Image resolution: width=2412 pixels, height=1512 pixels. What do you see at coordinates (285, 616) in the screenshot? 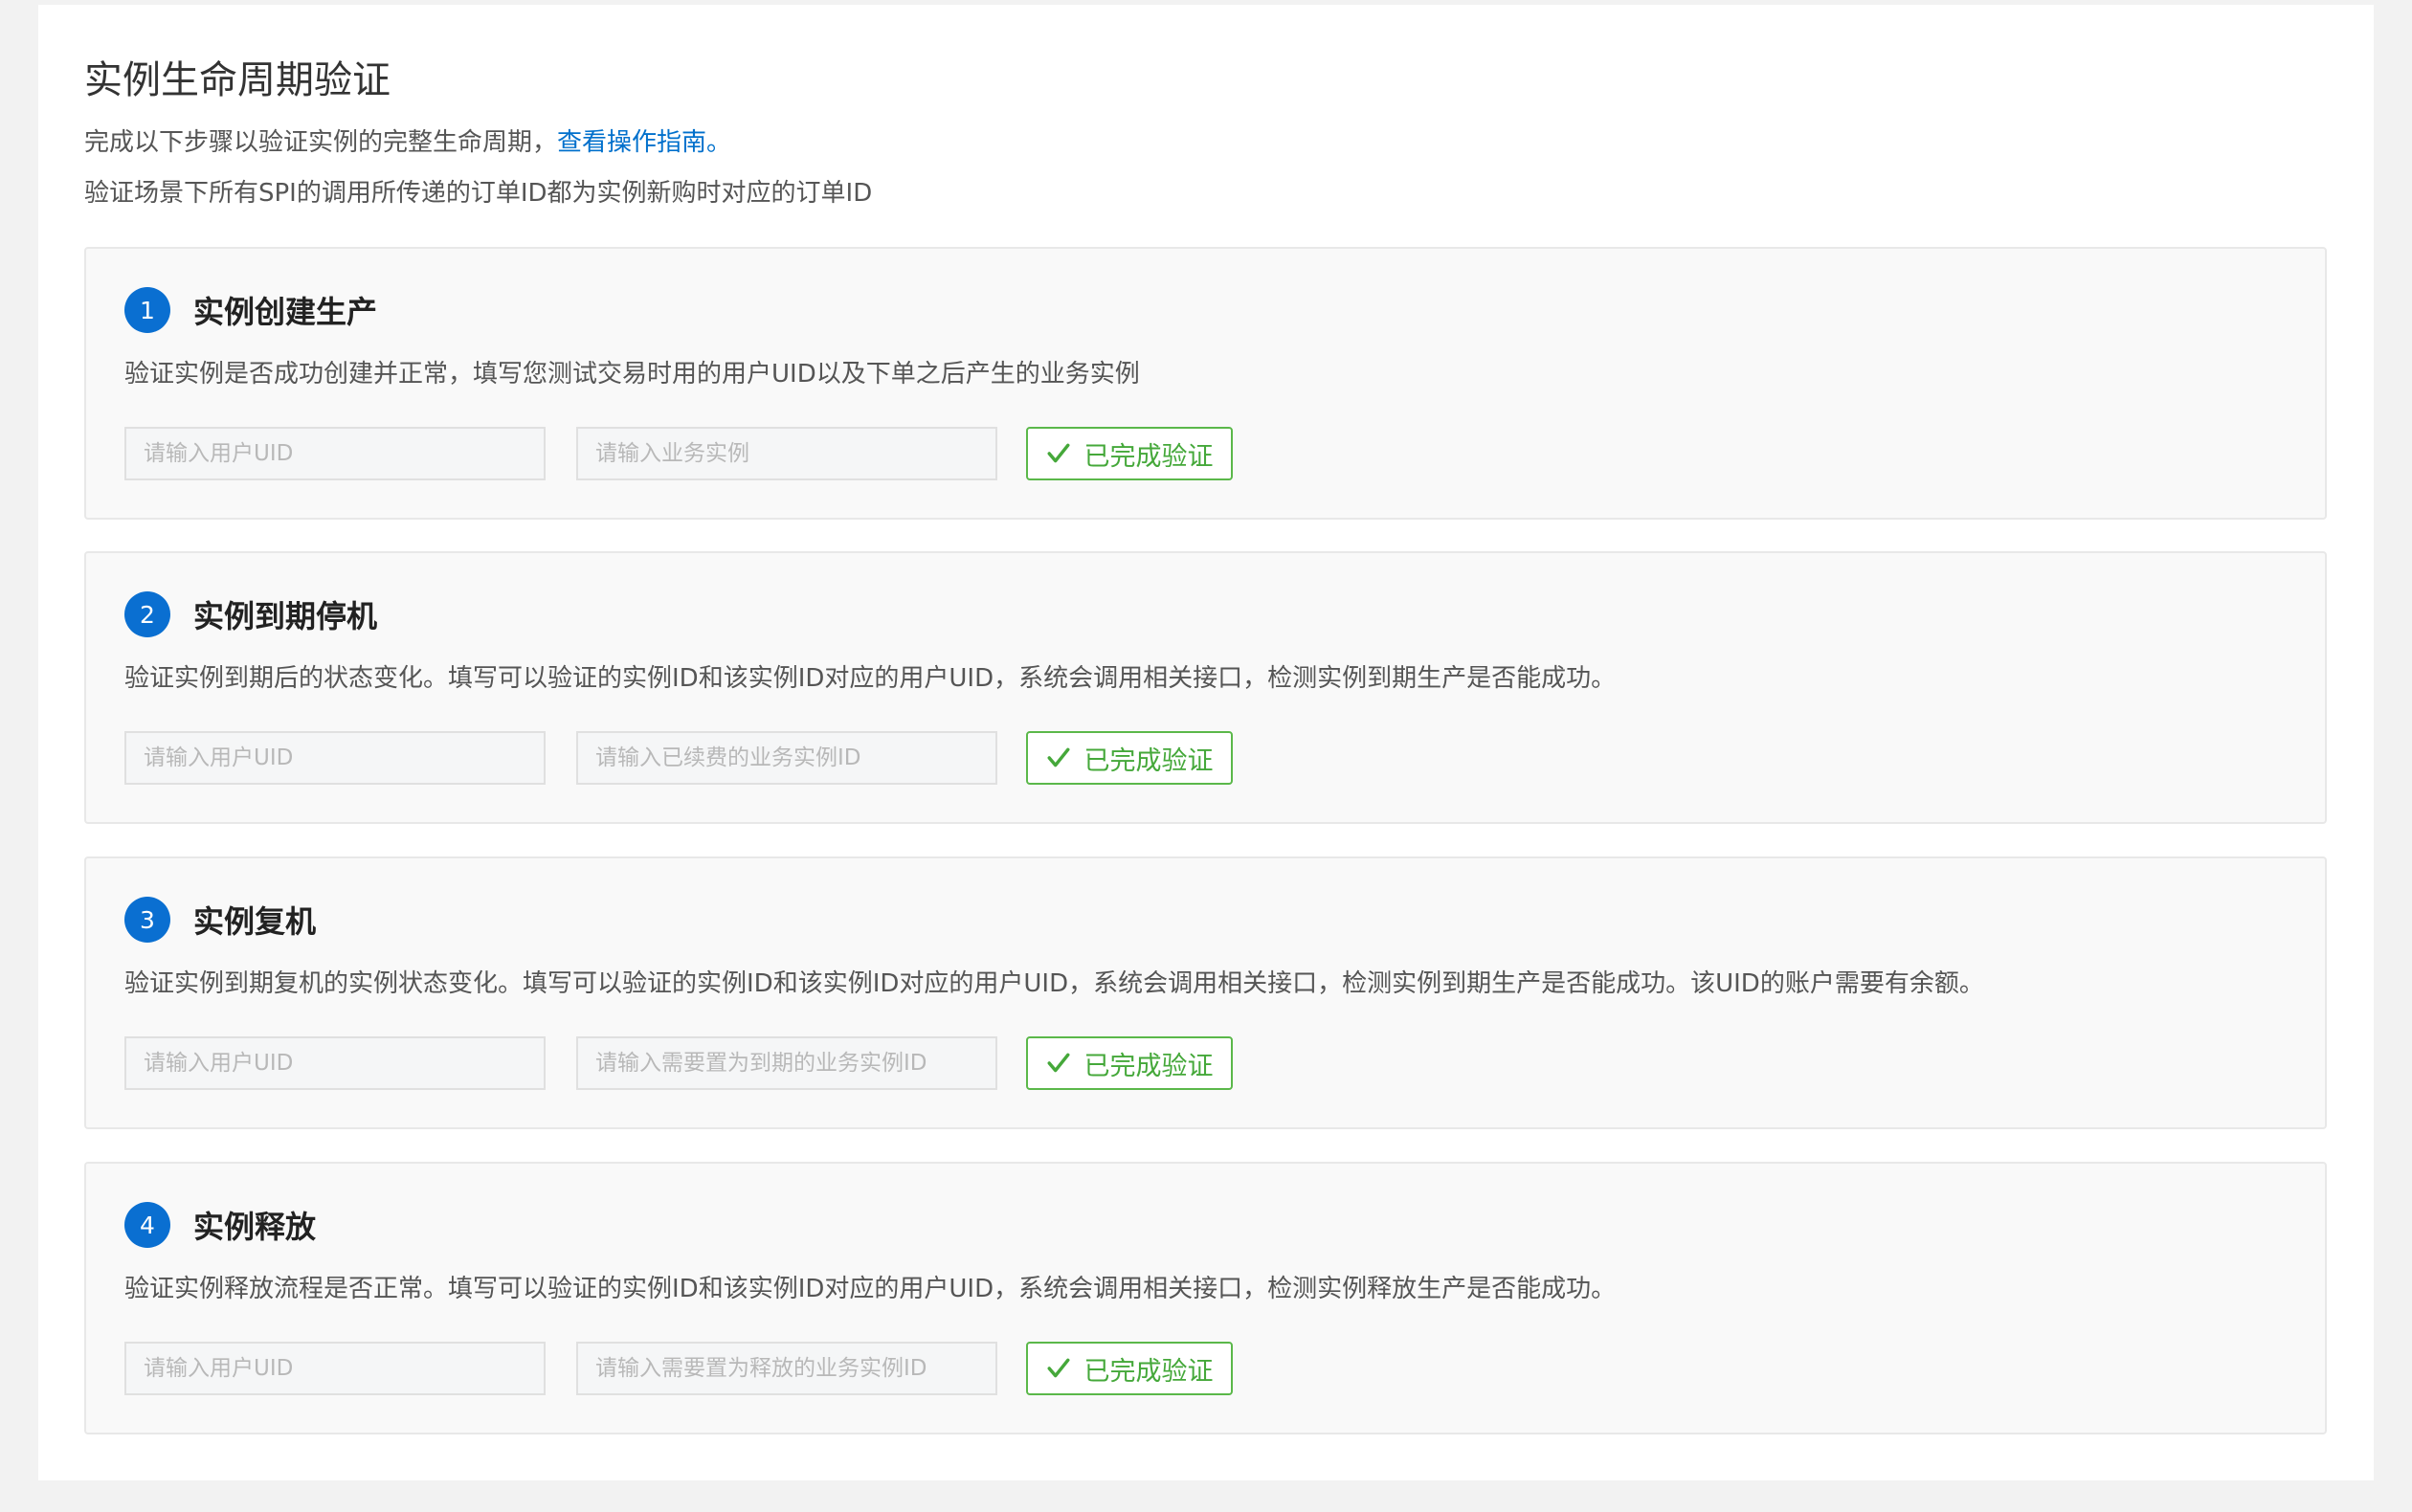
I see `step-title: 实例到期停机` at bounding box center [285, 616].